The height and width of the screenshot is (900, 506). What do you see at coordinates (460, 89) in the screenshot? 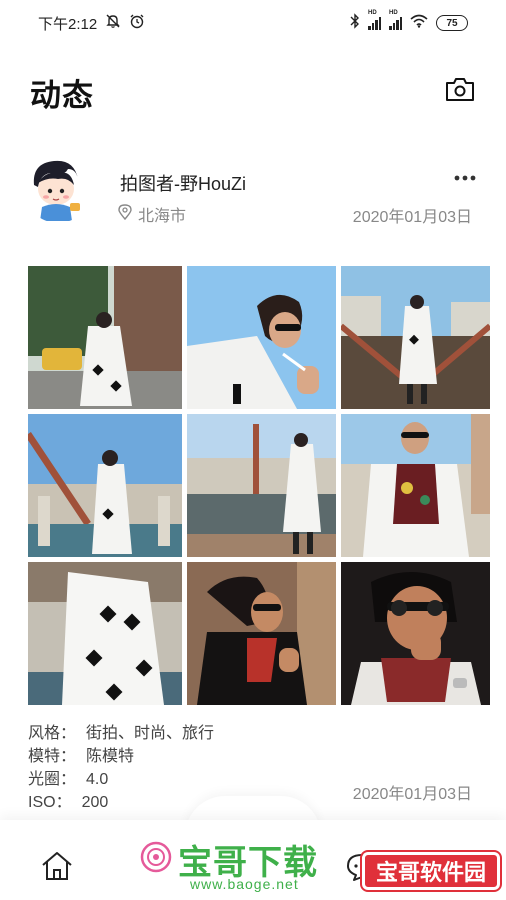
I see `camera-icon` at bounding box center [460, 89].